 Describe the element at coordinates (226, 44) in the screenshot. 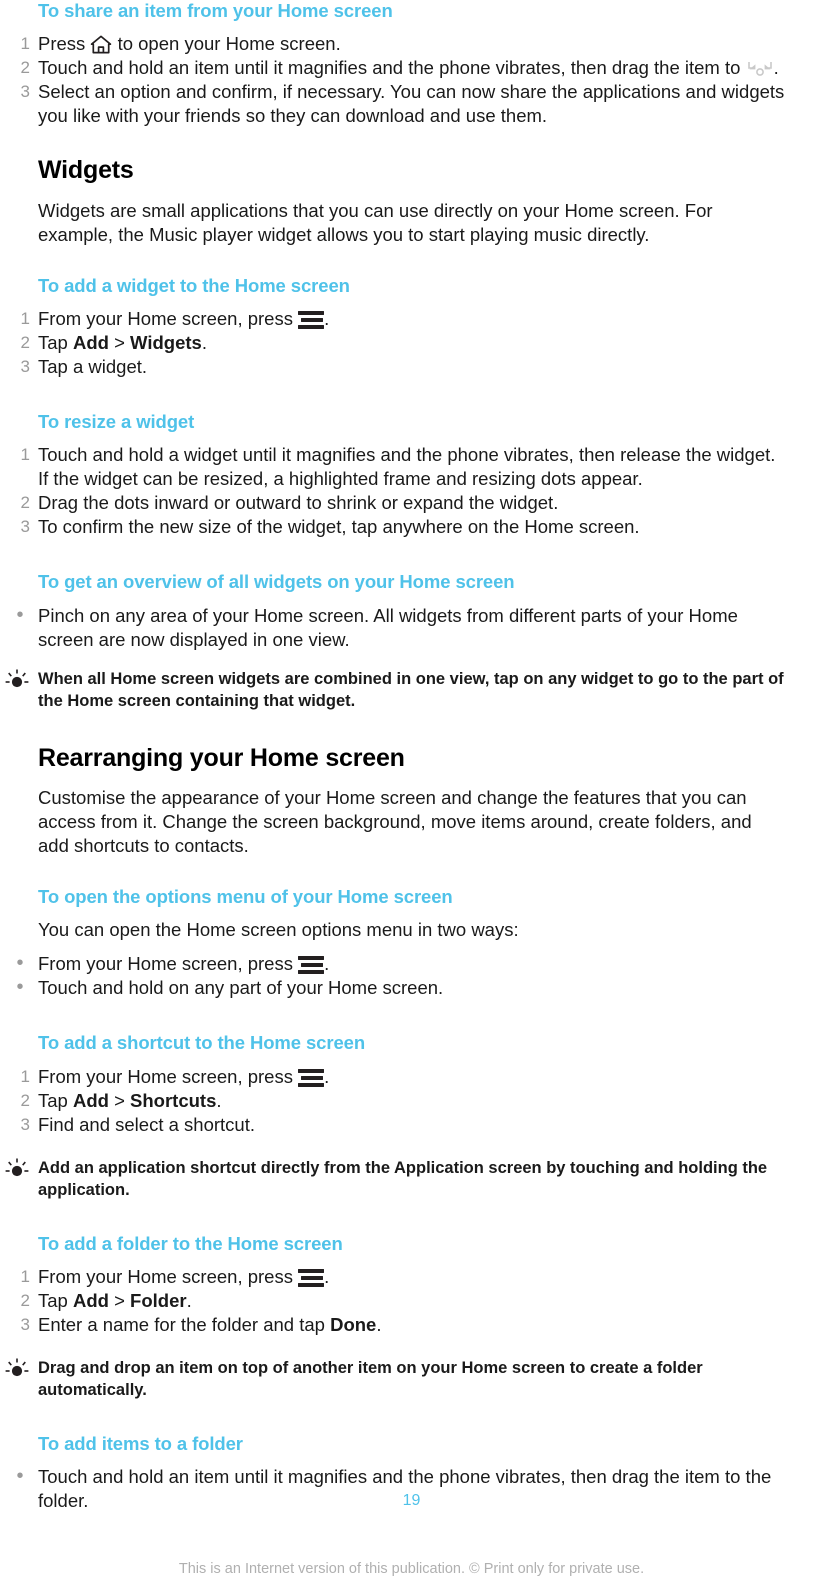

I see `step-text-post: to open your Home screen.` at that location.